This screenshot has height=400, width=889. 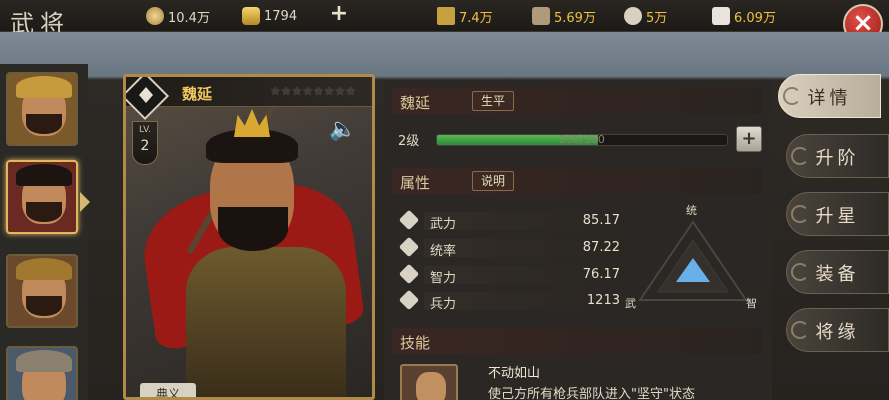 I want to click on xp-bar: 200/360, so click(x=582, y=140).